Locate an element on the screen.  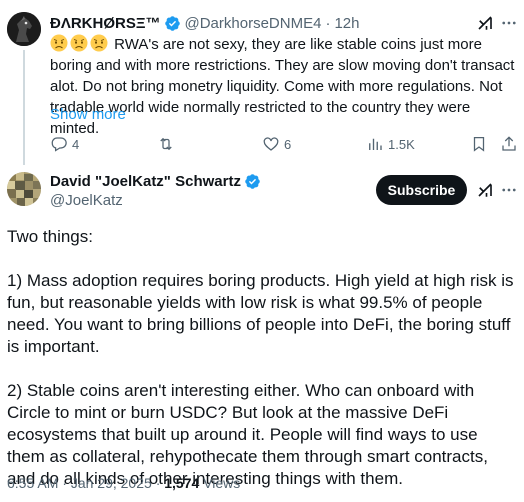
repost-button is located at coordinates (168, 144).